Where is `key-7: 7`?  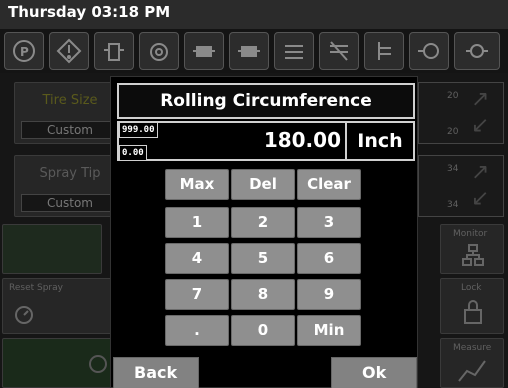
key-7: 7 is located at coordinates (197, 294).